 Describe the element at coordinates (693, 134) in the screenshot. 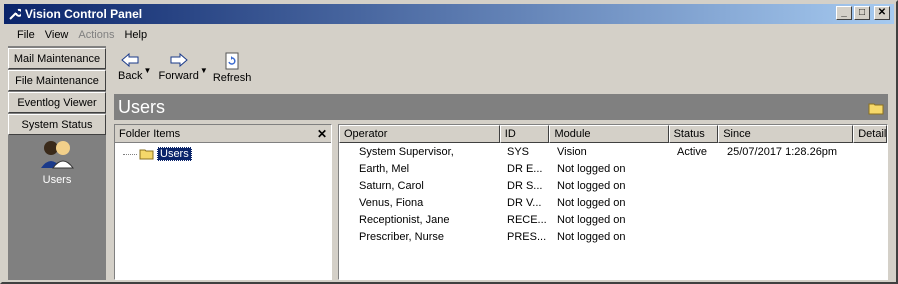

I see `col-status: Status` at that location.